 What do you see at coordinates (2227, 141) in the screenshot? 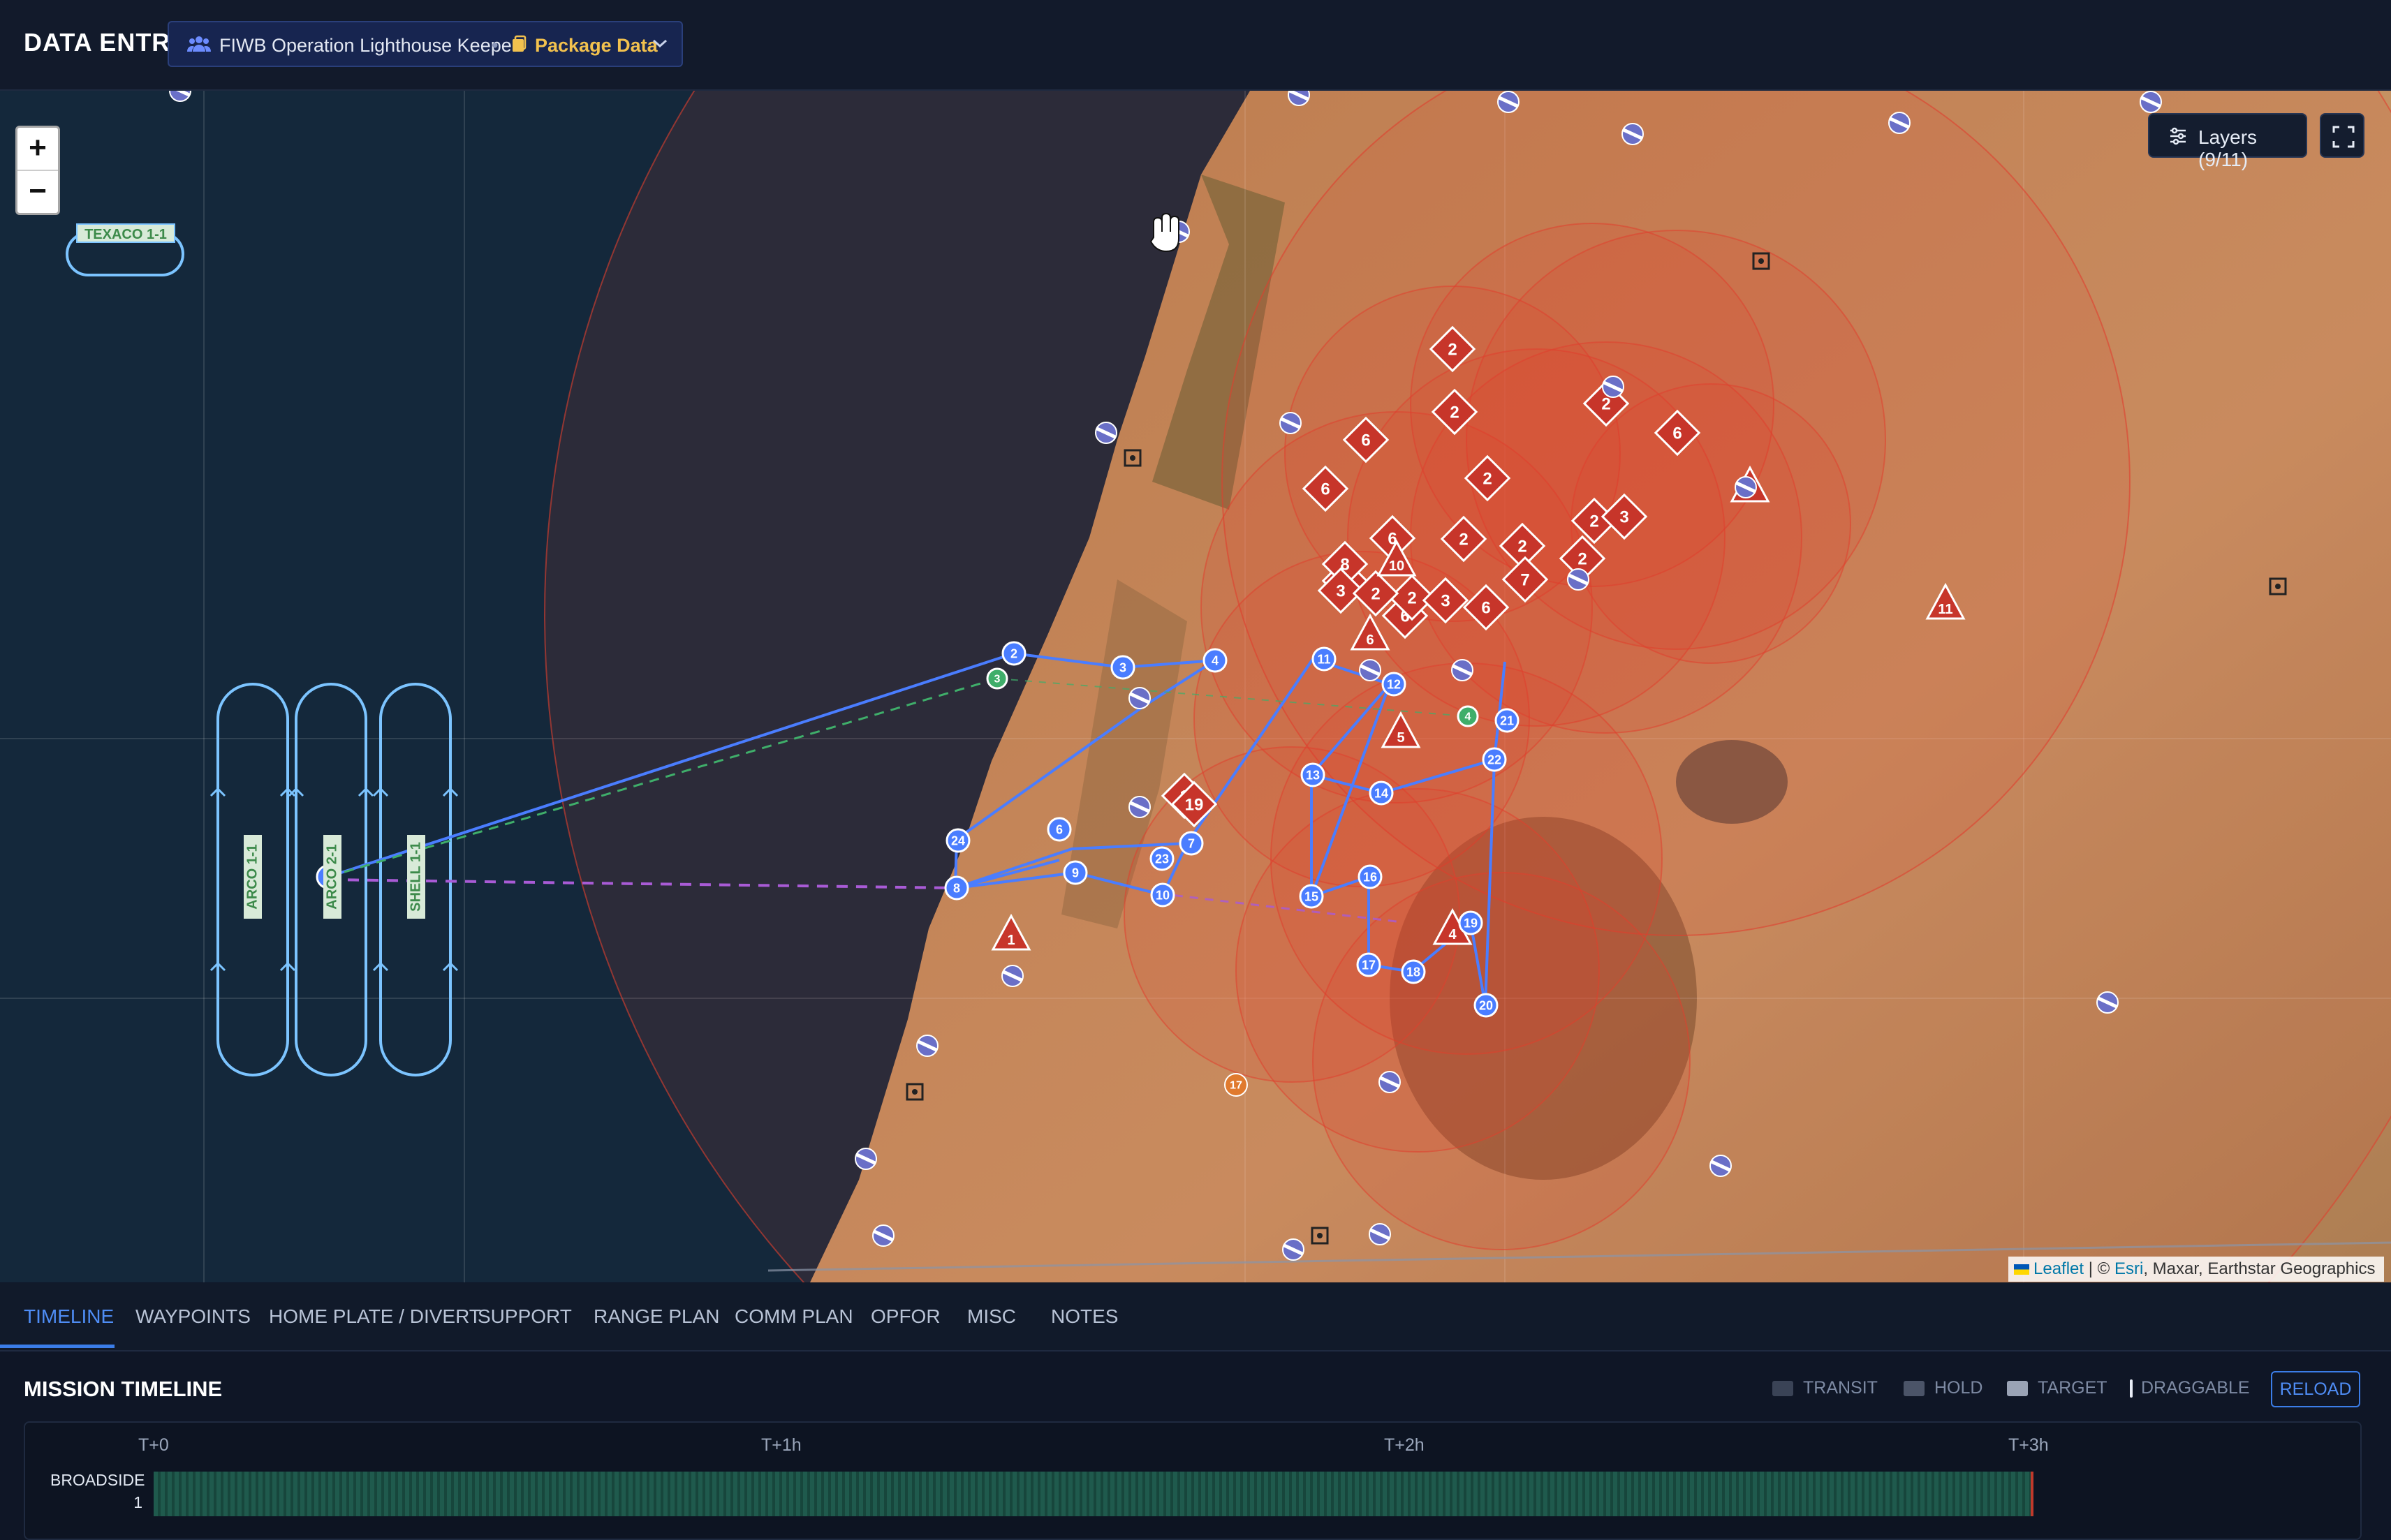
I see `layers-button: Layers (9/11)` at bounding box center [2227, 141].